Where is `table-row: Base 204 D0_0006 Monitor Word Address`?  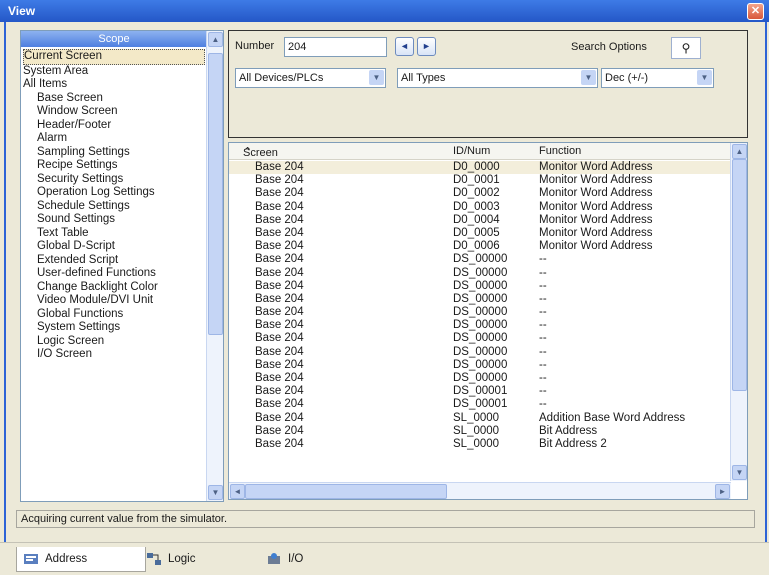 table-row: Base 204 D0_0006 Monitor Word Address is located at coordinates (480, 246).